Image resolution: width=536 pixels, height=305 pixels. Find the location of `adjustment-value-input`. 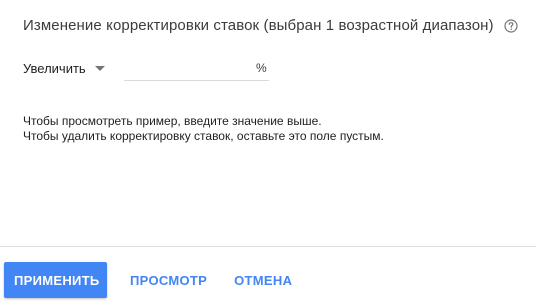

adjustment-value-input is located at coordinates (168, 69).